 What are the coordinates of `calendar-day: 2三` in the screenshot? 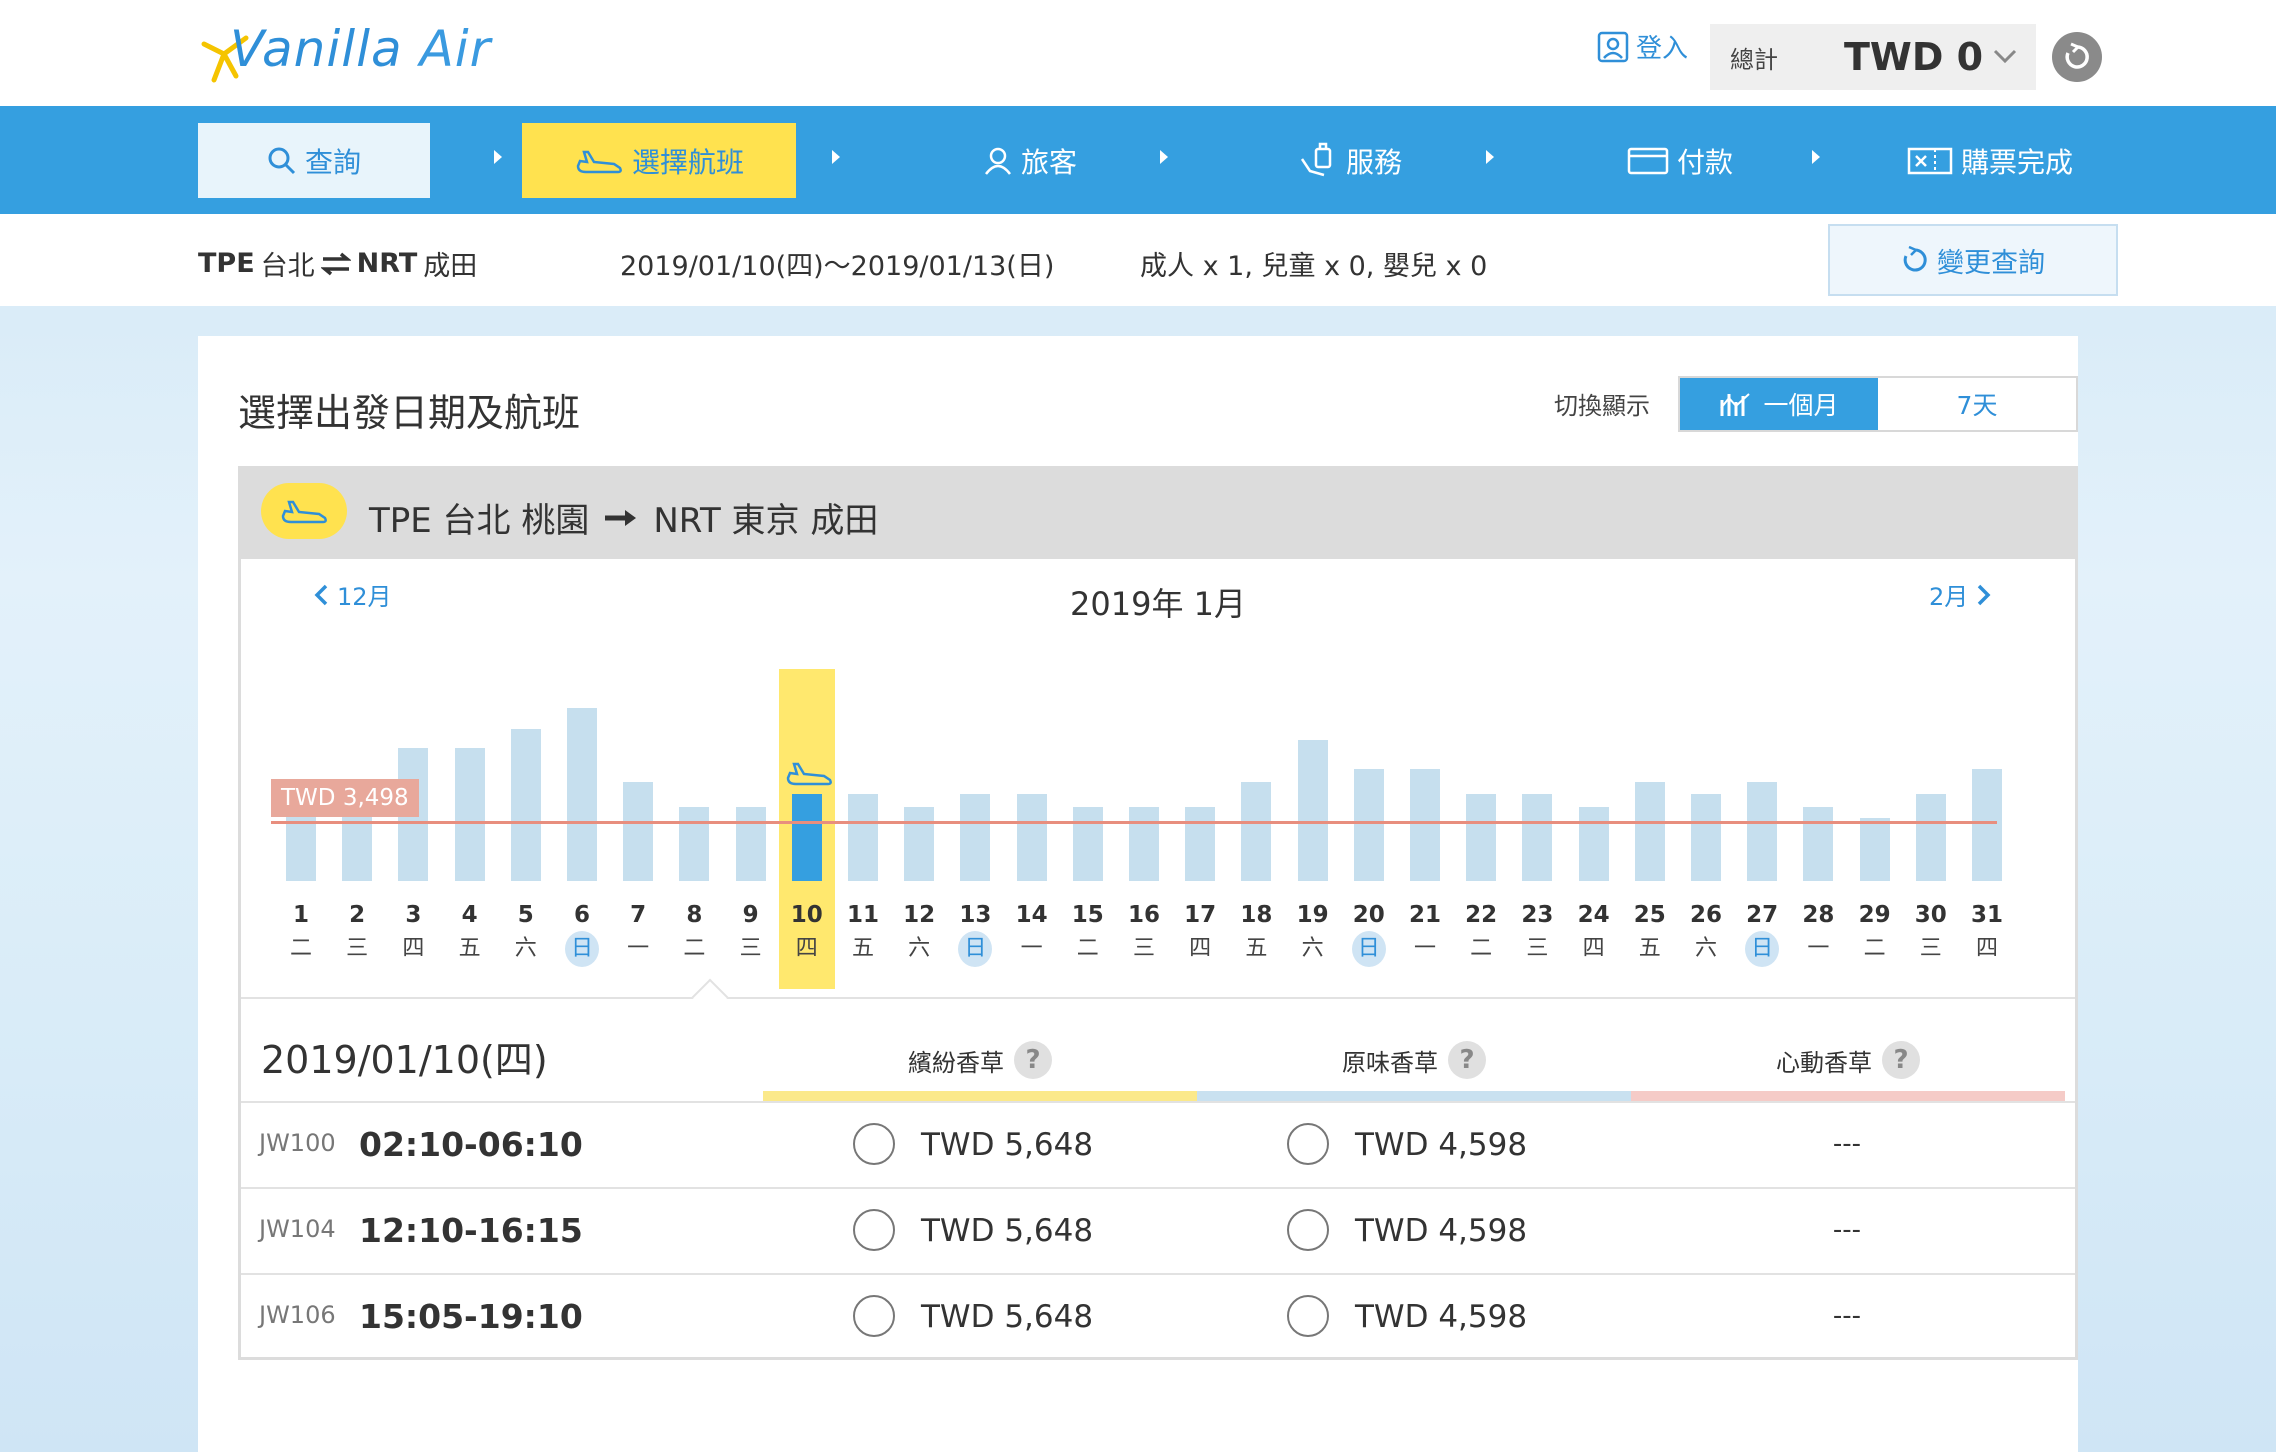 It's located at (357, 933).